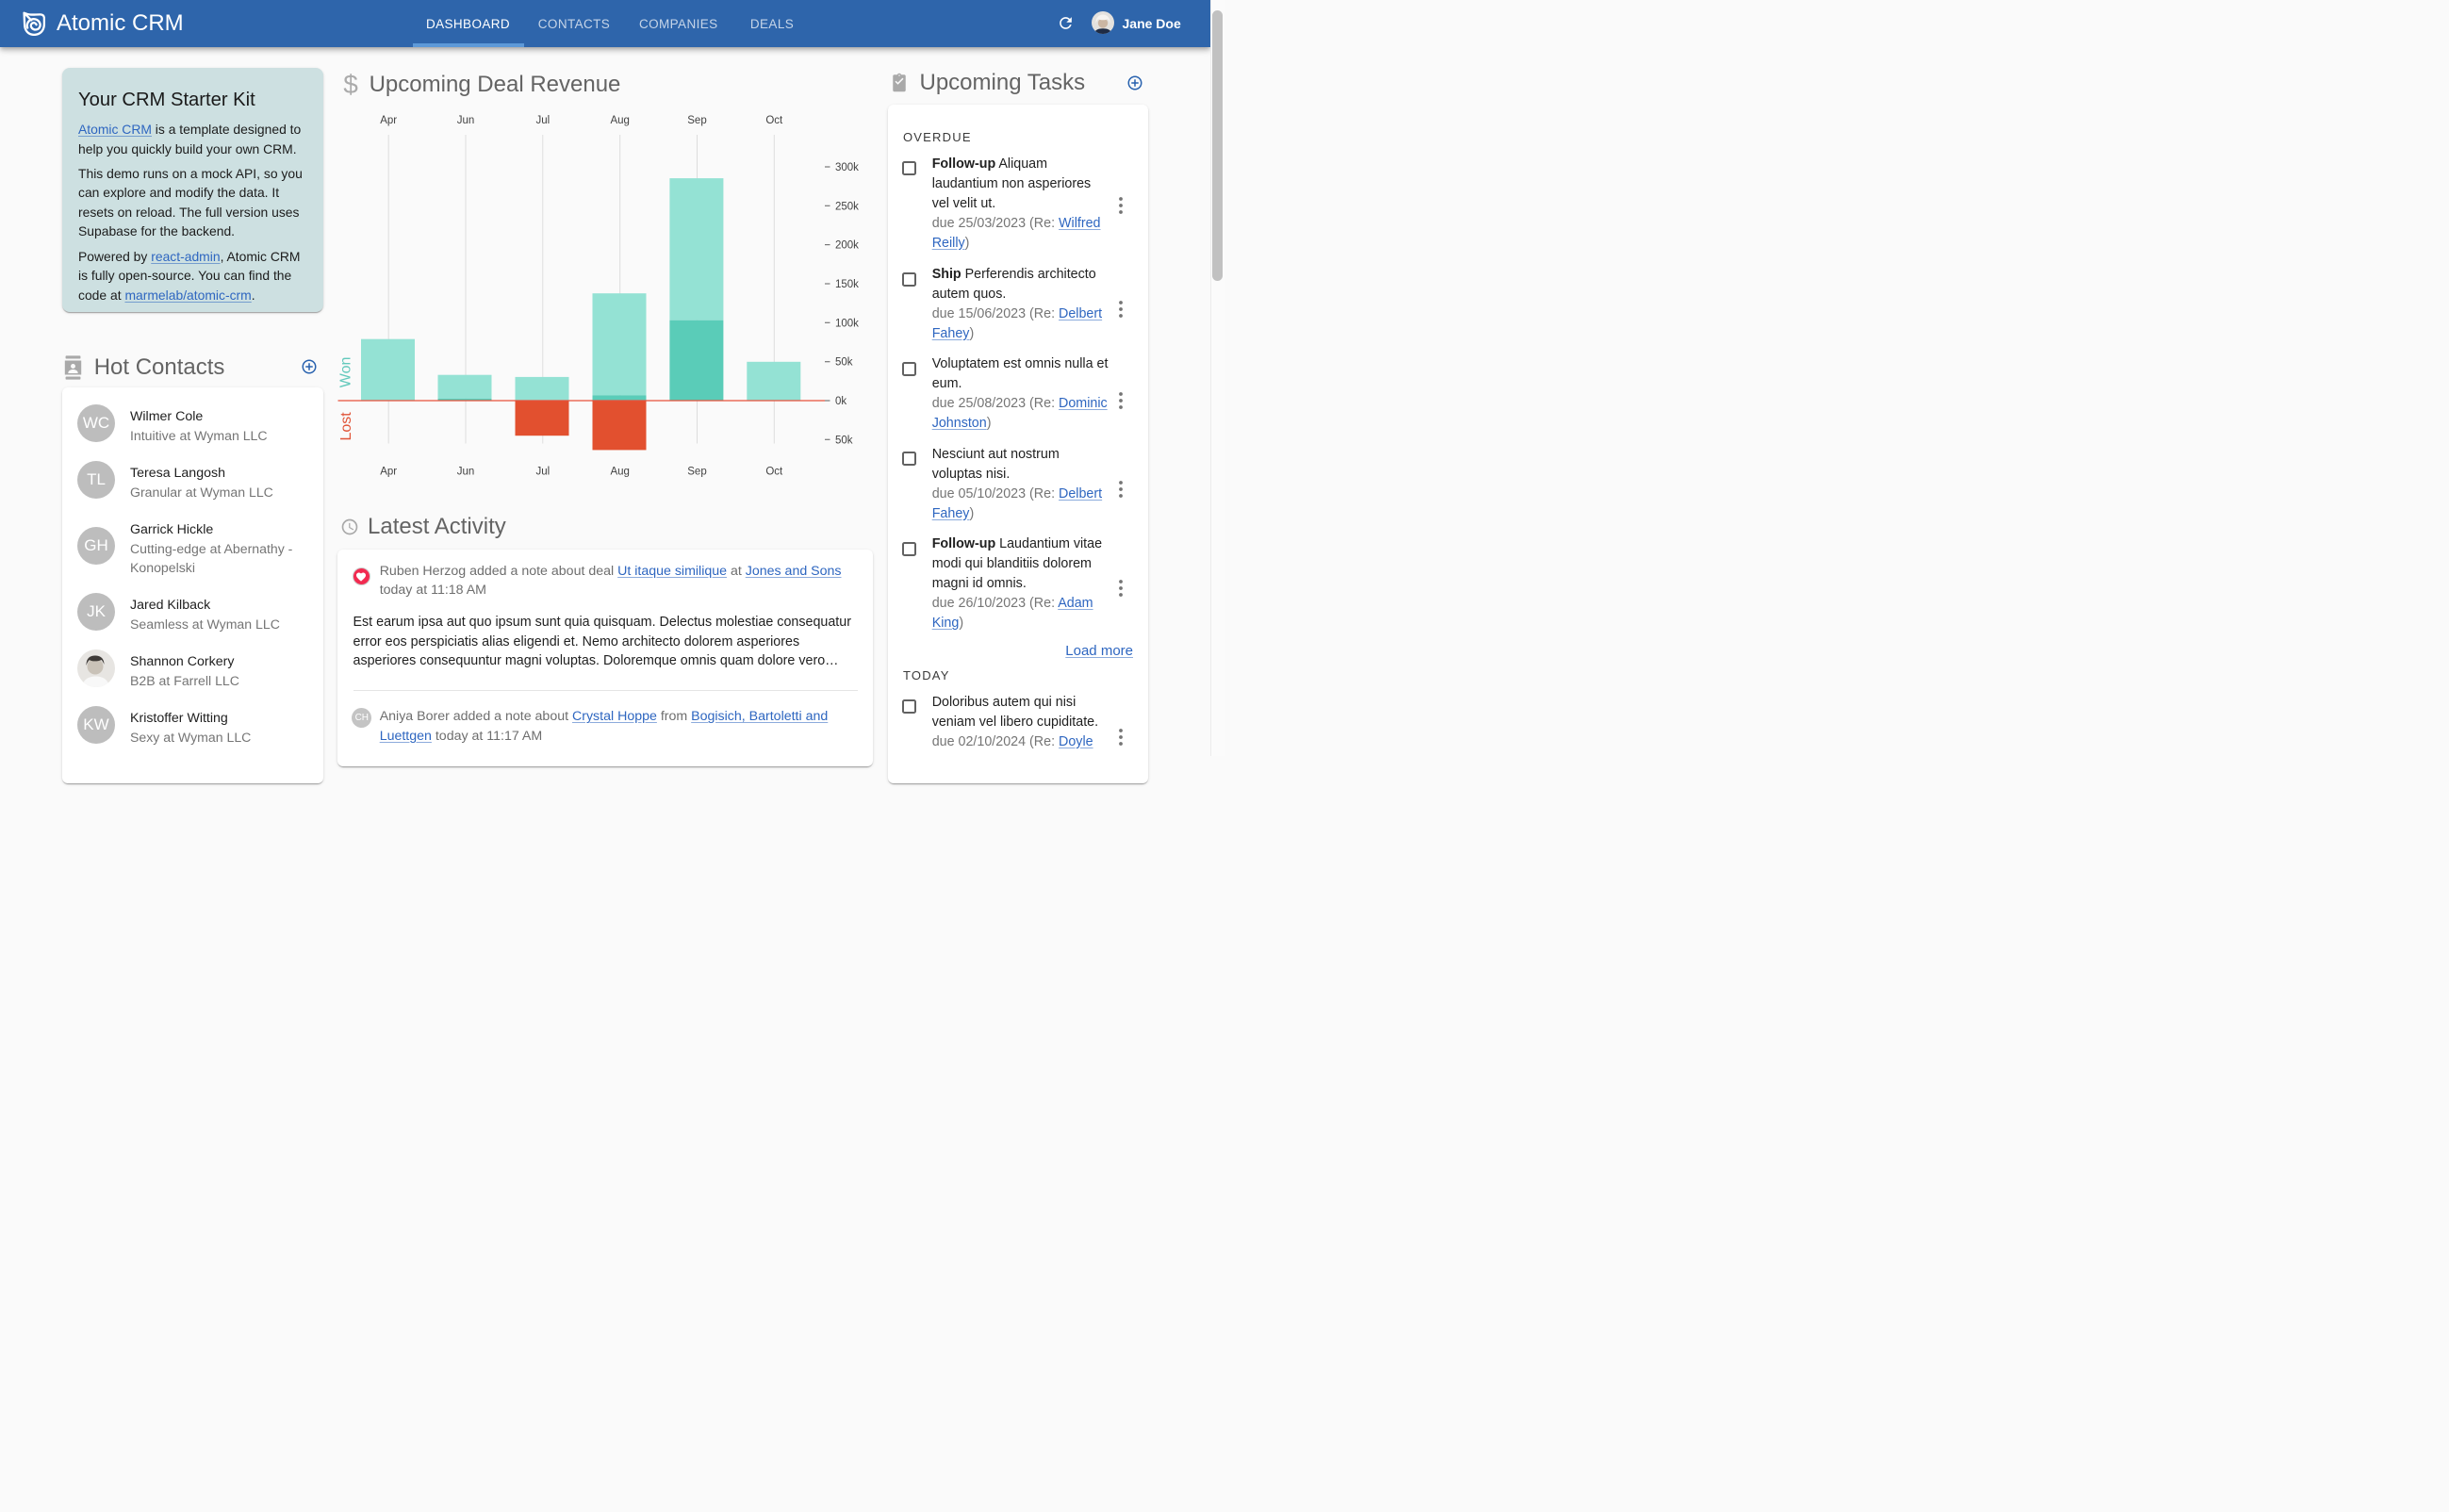 This screenshot has height=1512, width=2449. I want to click on svg-text: 150k, so click(847, 285).